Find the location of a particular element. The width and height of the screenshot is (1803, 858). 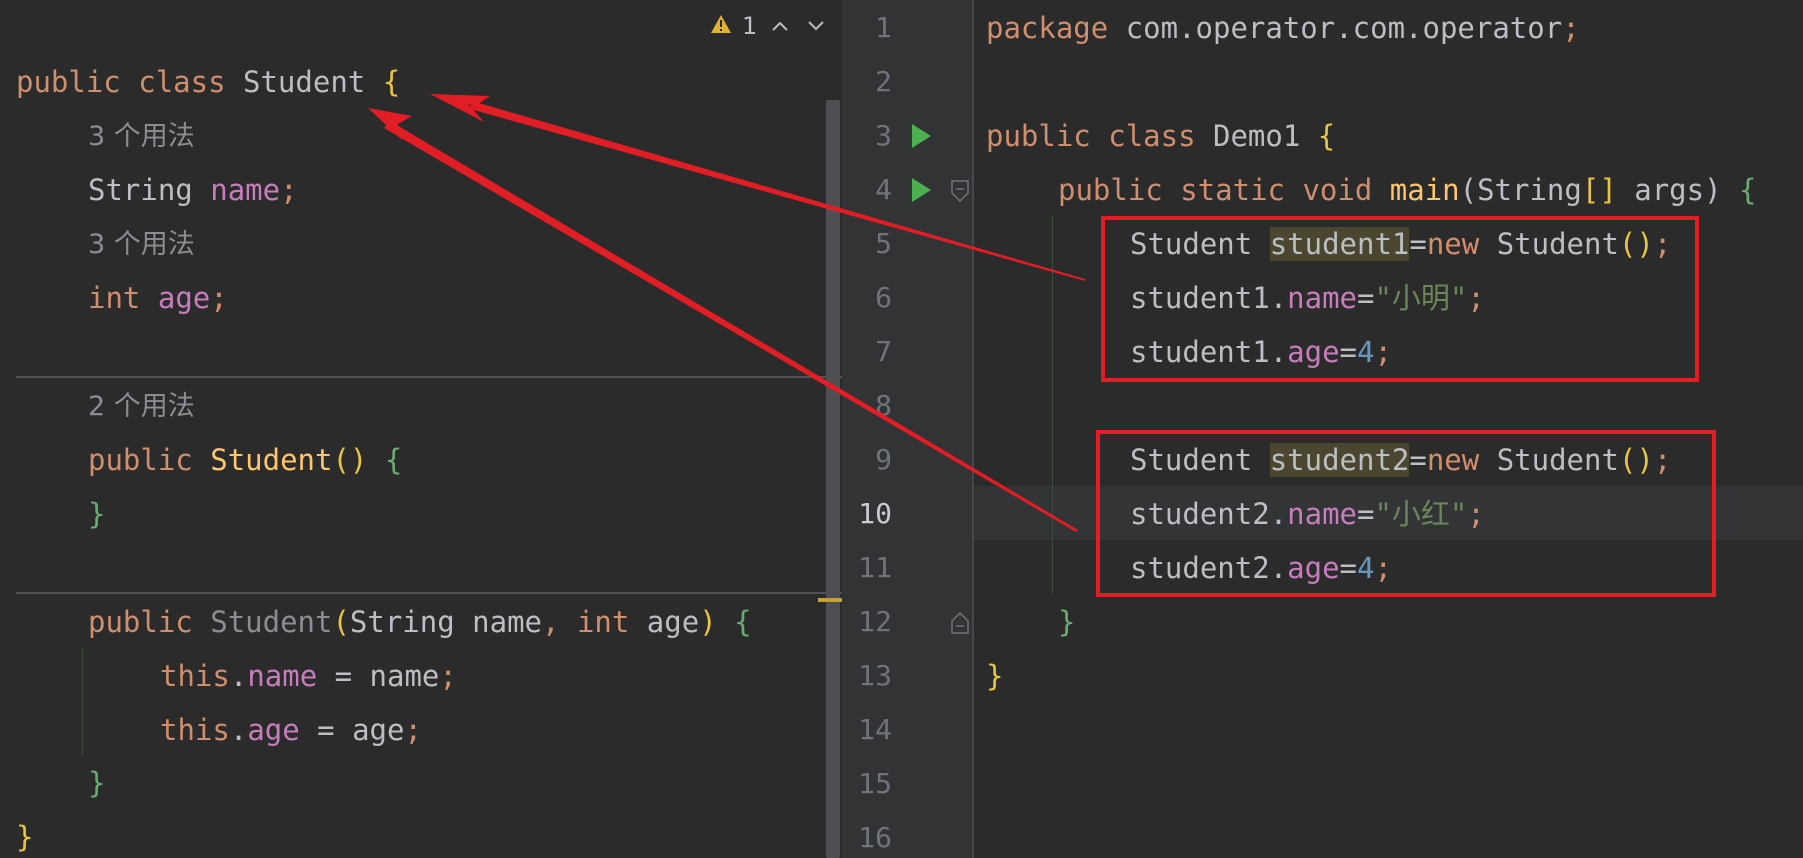

param-type: int is located at coordinates (603, 622).